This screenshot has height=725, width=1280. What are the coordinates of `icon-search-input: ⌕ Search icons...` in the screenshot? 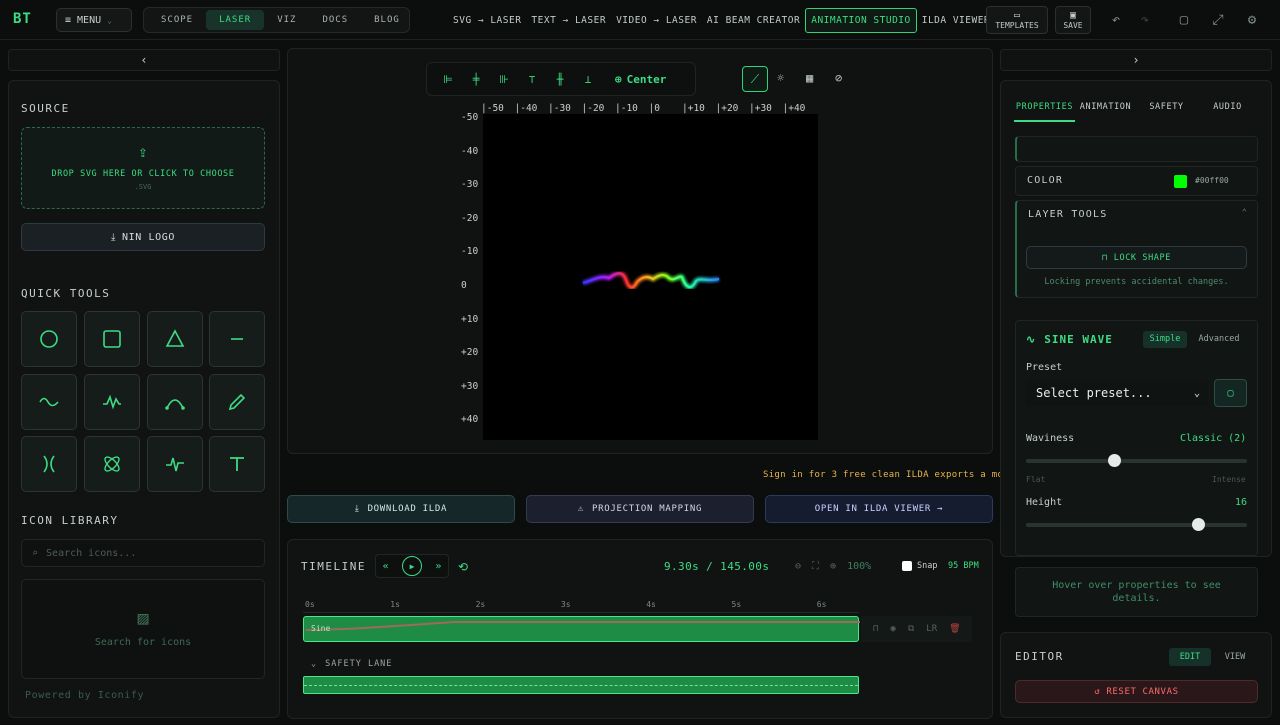 It's located at (143, 553).